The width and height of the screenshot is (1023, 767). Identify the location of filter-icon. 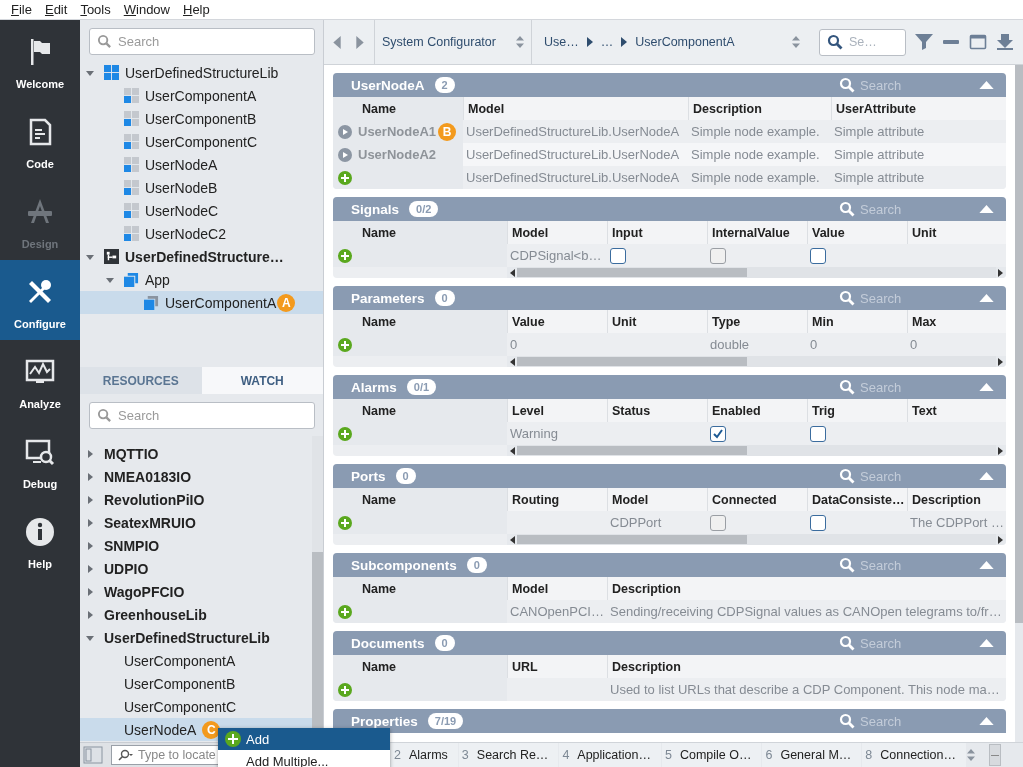
(924, 42).